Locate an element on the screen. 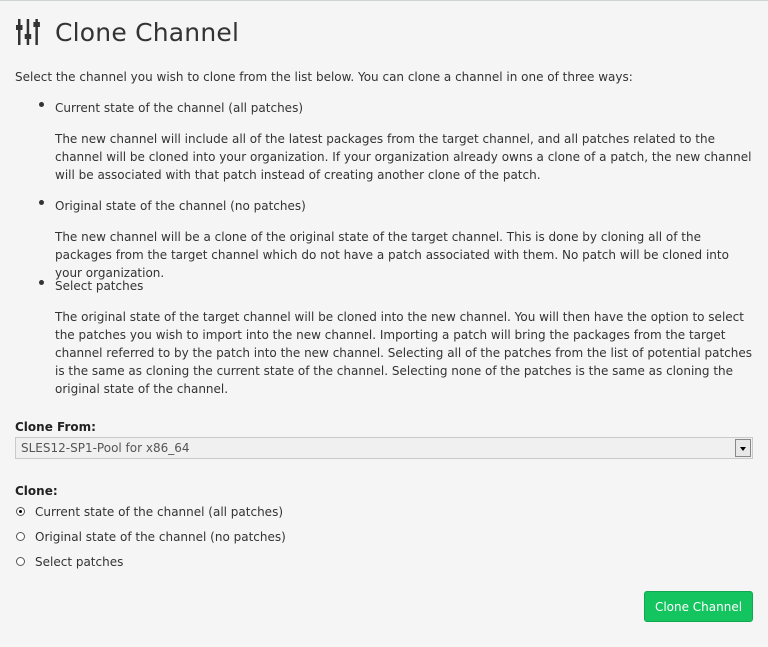  clone-from-value: SLES12-SP1-Pool for x86_64 is located at coordinates (105, 448).